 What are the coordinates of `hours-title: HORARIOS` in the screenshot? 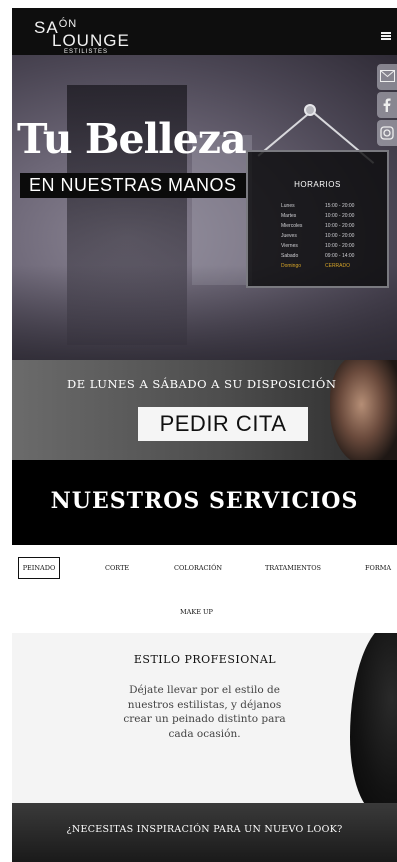 It's located at (317, 184).